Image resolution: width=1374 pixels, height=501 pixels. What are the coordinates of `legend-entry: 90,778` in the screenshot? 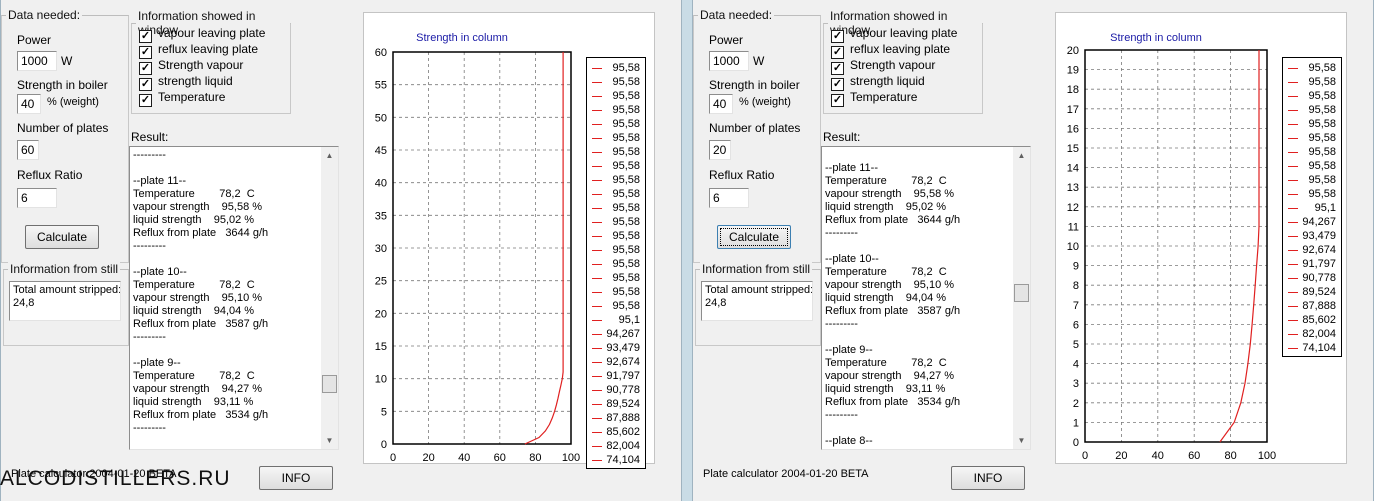 It's located at (616, 390).